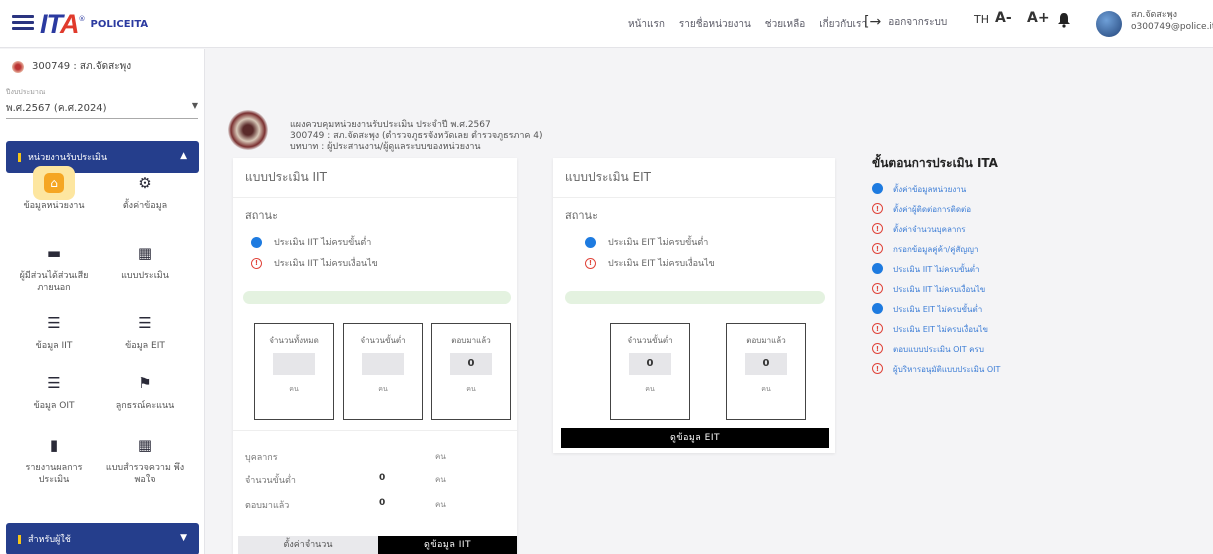 Image resolution: width=1213 pixels, height=554 pixels. I want to click on eit-progress-bar, so click(695, 297).